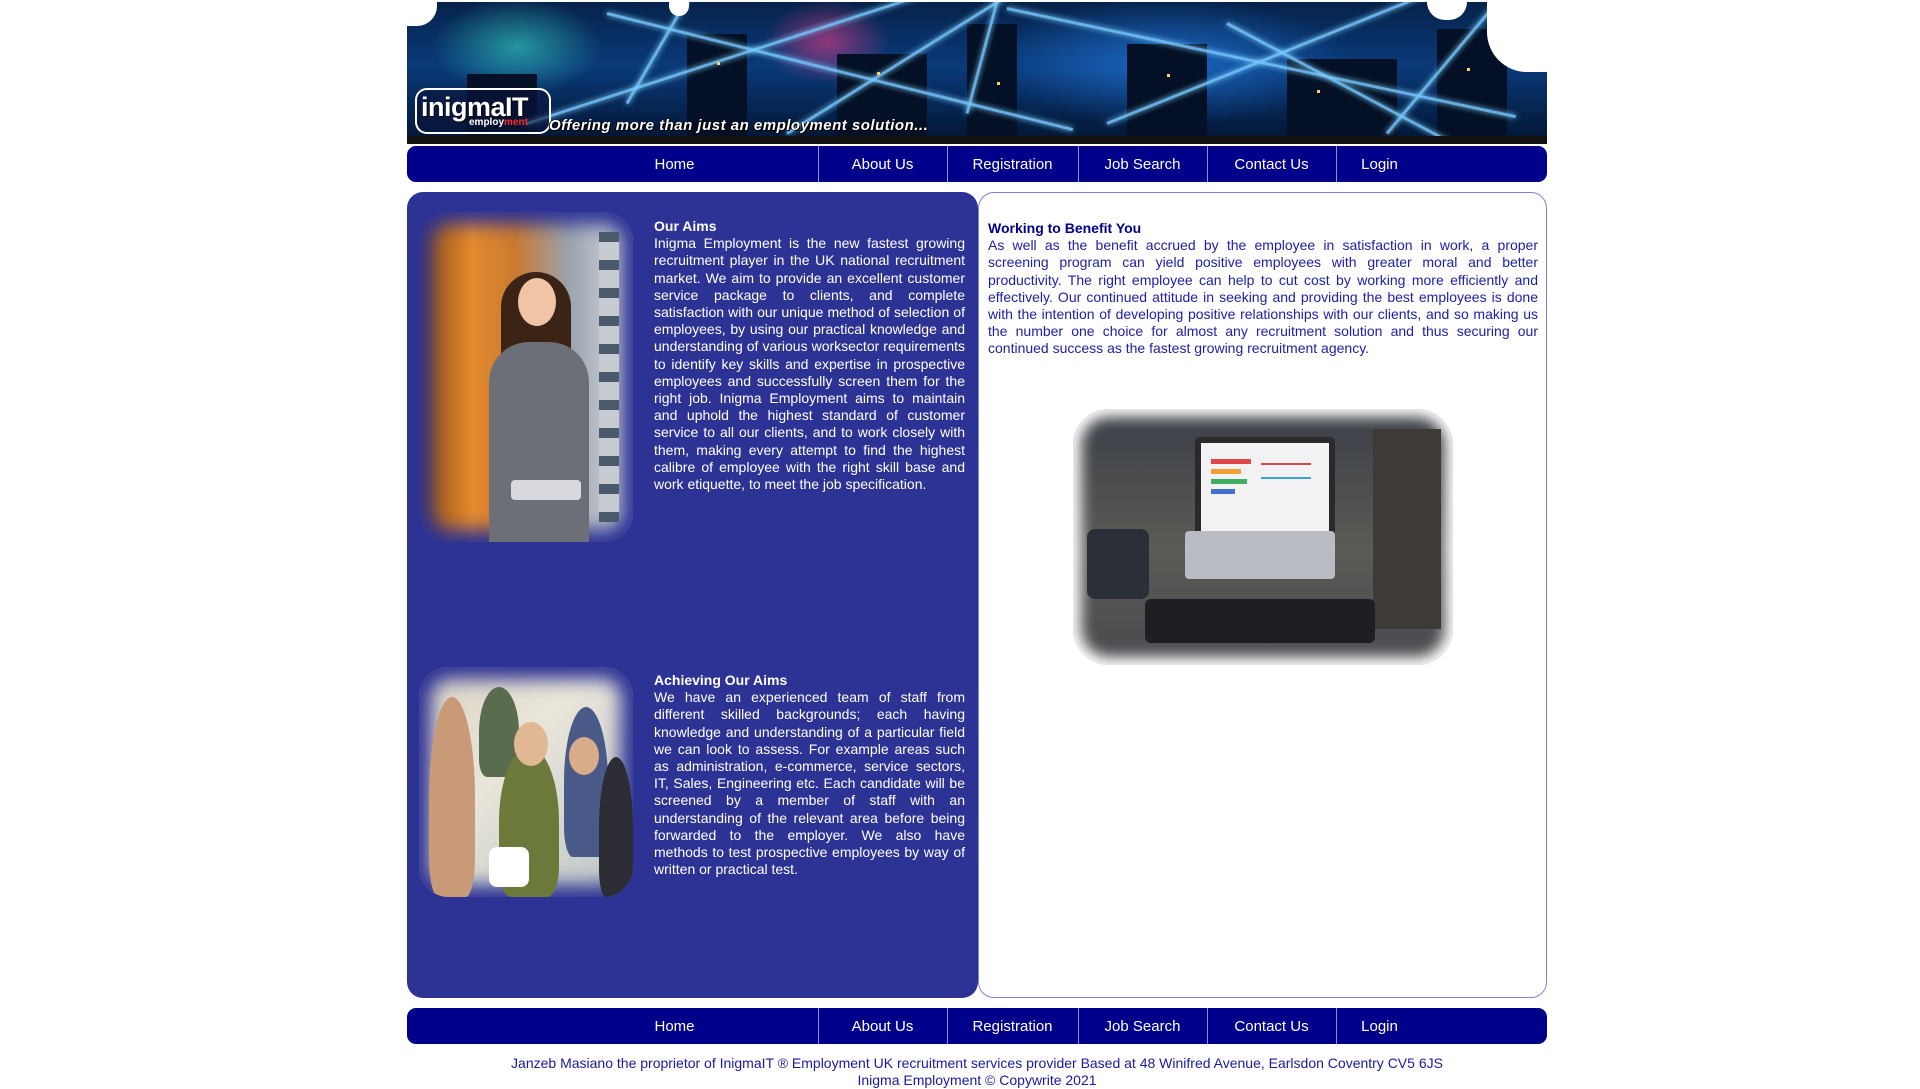 The width and height of the screenshot is (1920, 1089). Describe the element at coordinates (1013, 164) in the screenshot. I see `nav-registration-link: Registration` at that location.